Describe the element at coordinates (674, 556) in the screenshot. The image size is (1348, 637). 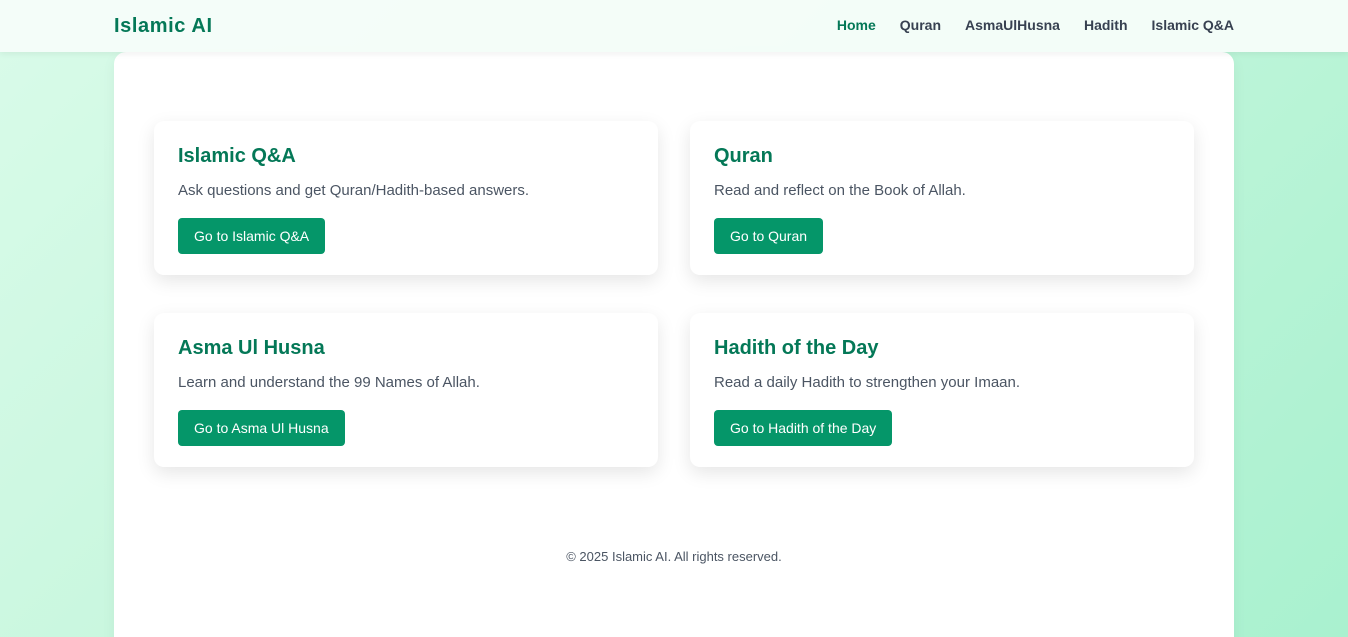
I see `footer-copyright: © 2025 Islamic AI. All rights reserved.` at that location.